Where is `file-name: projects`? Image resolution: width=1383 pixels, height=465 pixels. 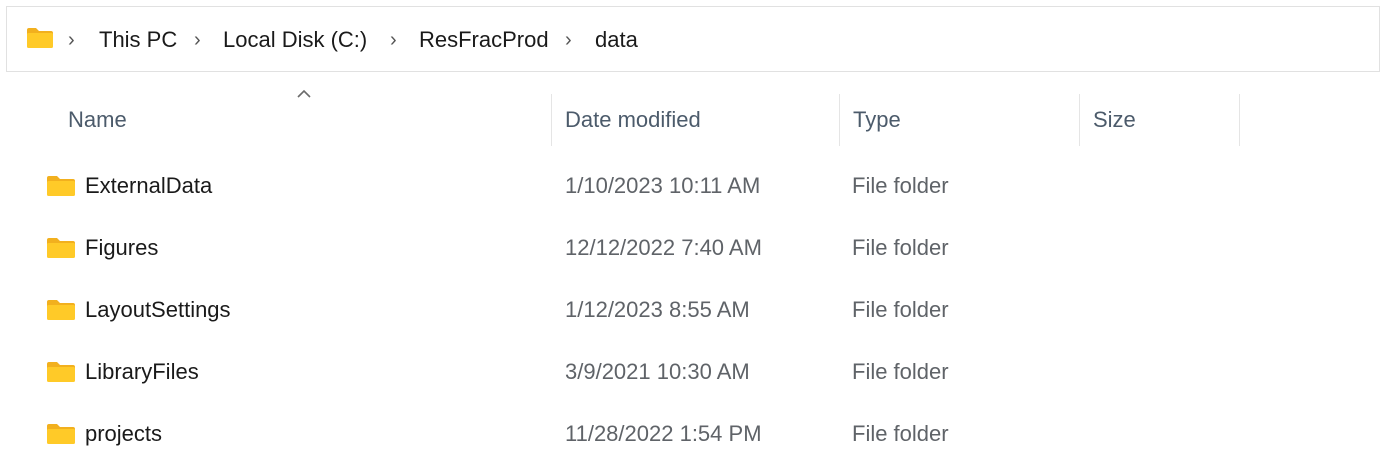
file-name: projects is located at coordinates (124, 433).